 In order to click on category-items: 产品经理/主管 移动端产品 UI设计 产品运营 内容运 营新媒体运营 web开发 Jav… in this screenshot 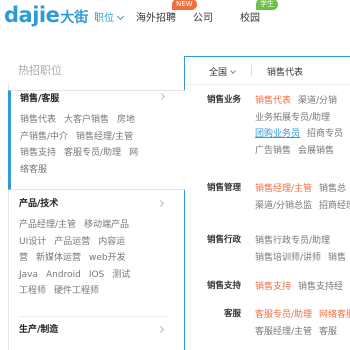, I will do `click(94, 258)`.